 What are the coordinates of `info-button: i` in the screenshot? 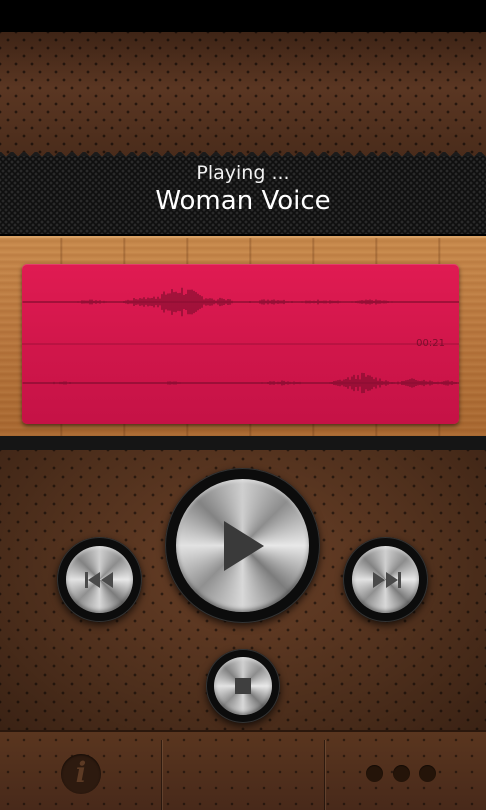 It's located at (81, 774).